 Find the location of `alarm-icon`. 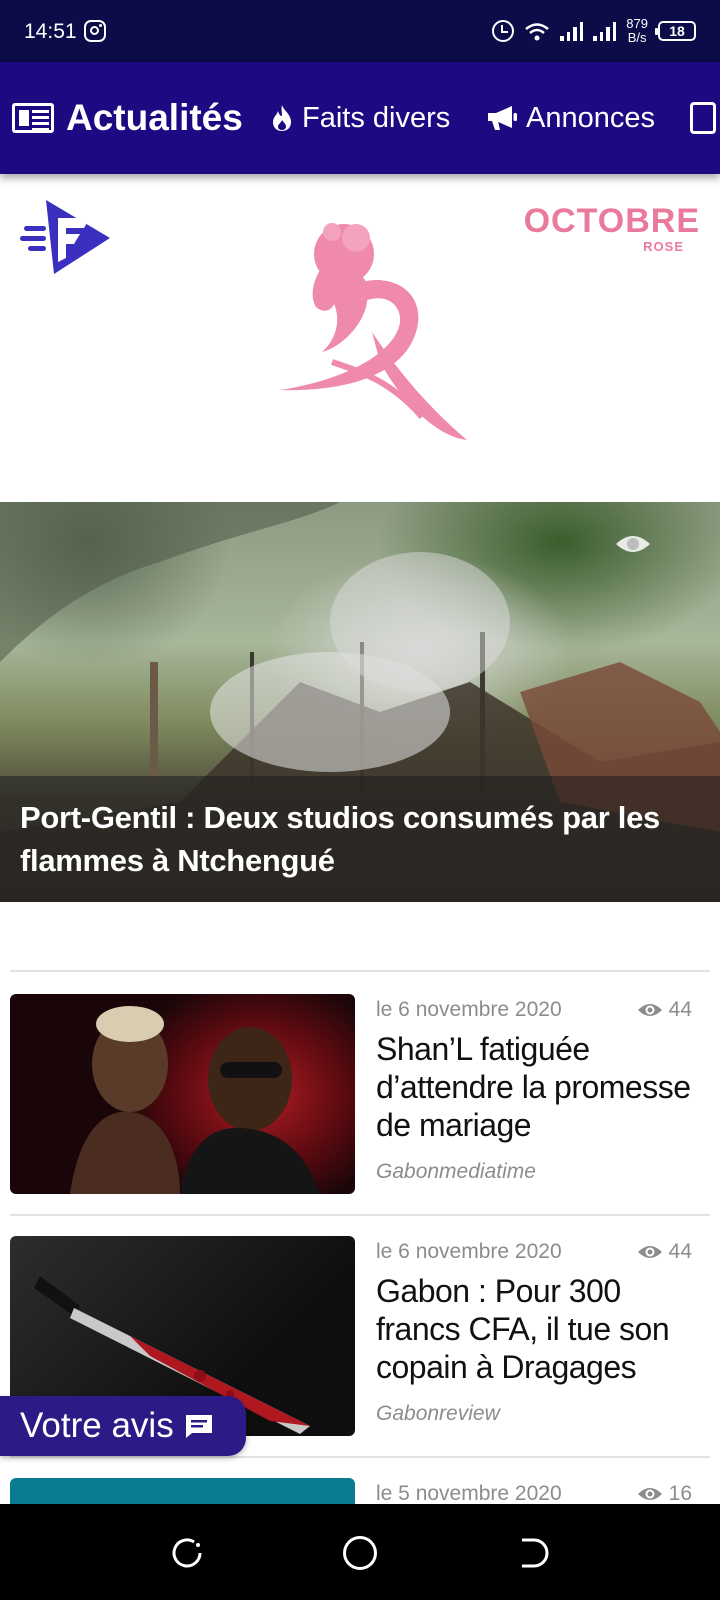

alarm-icon is located at coordinates (503, 31).